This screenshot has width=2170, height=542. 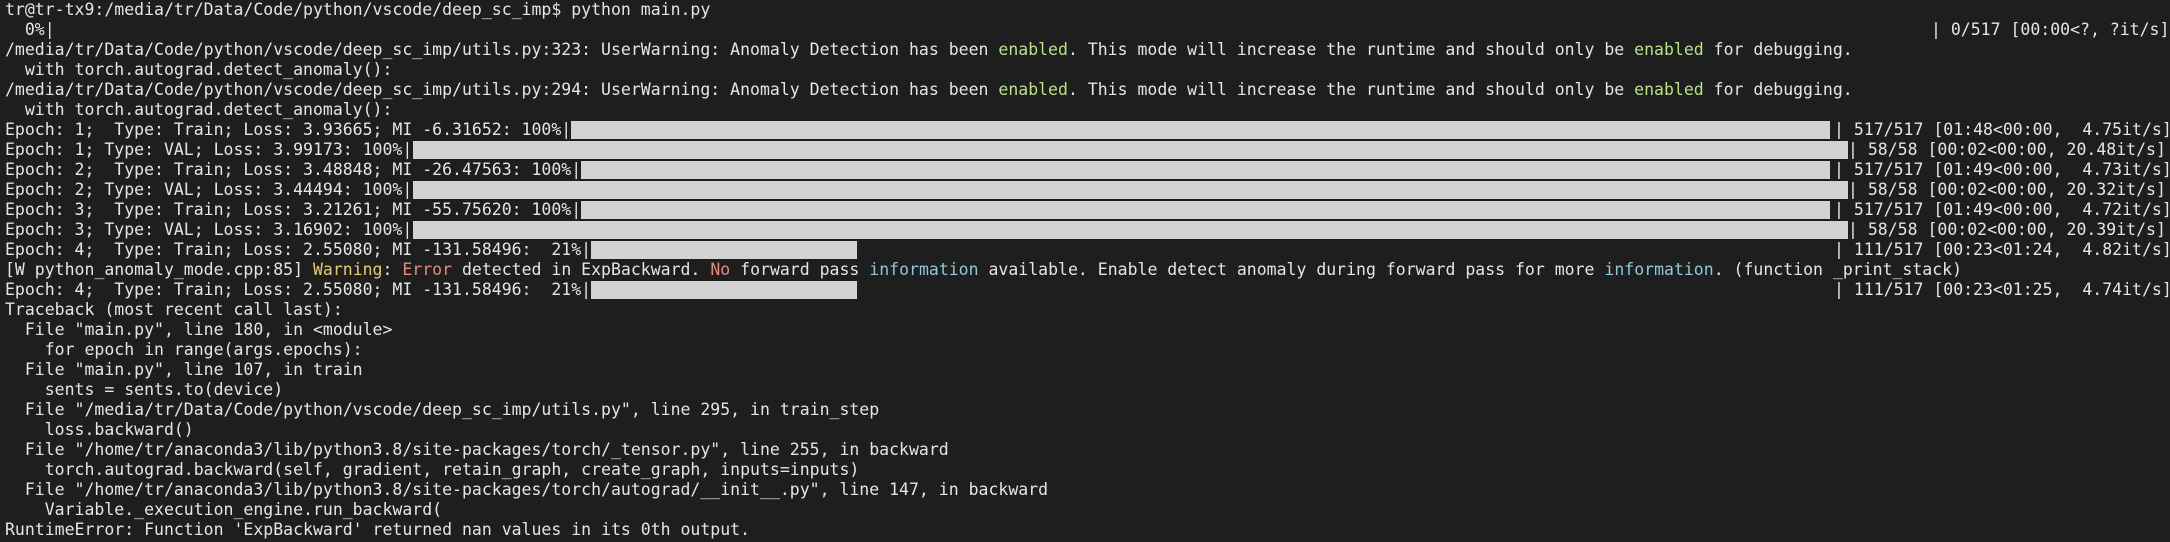 What do you see at coordinates (99, 429) in the screenshot?
I see `traceback-line: loss.backward()` at bounding box center [99, 429].